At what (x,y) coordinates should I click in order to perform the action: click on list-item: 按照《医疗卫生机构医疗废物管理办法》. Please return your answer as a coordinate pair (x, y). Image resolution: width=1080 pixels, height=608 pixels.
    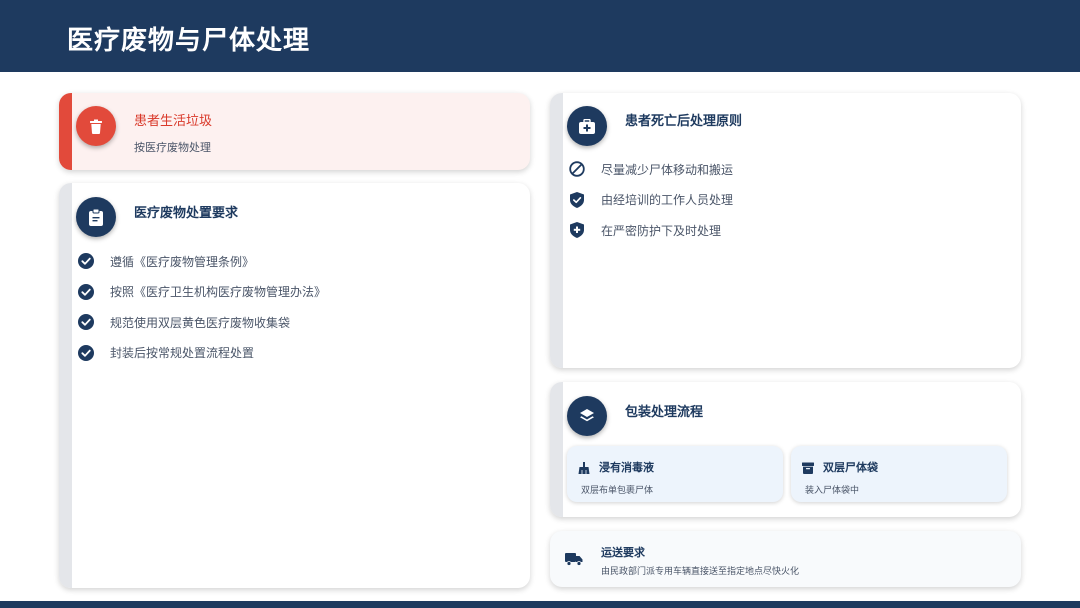
    Looking at the image, I should click on (202, 292).